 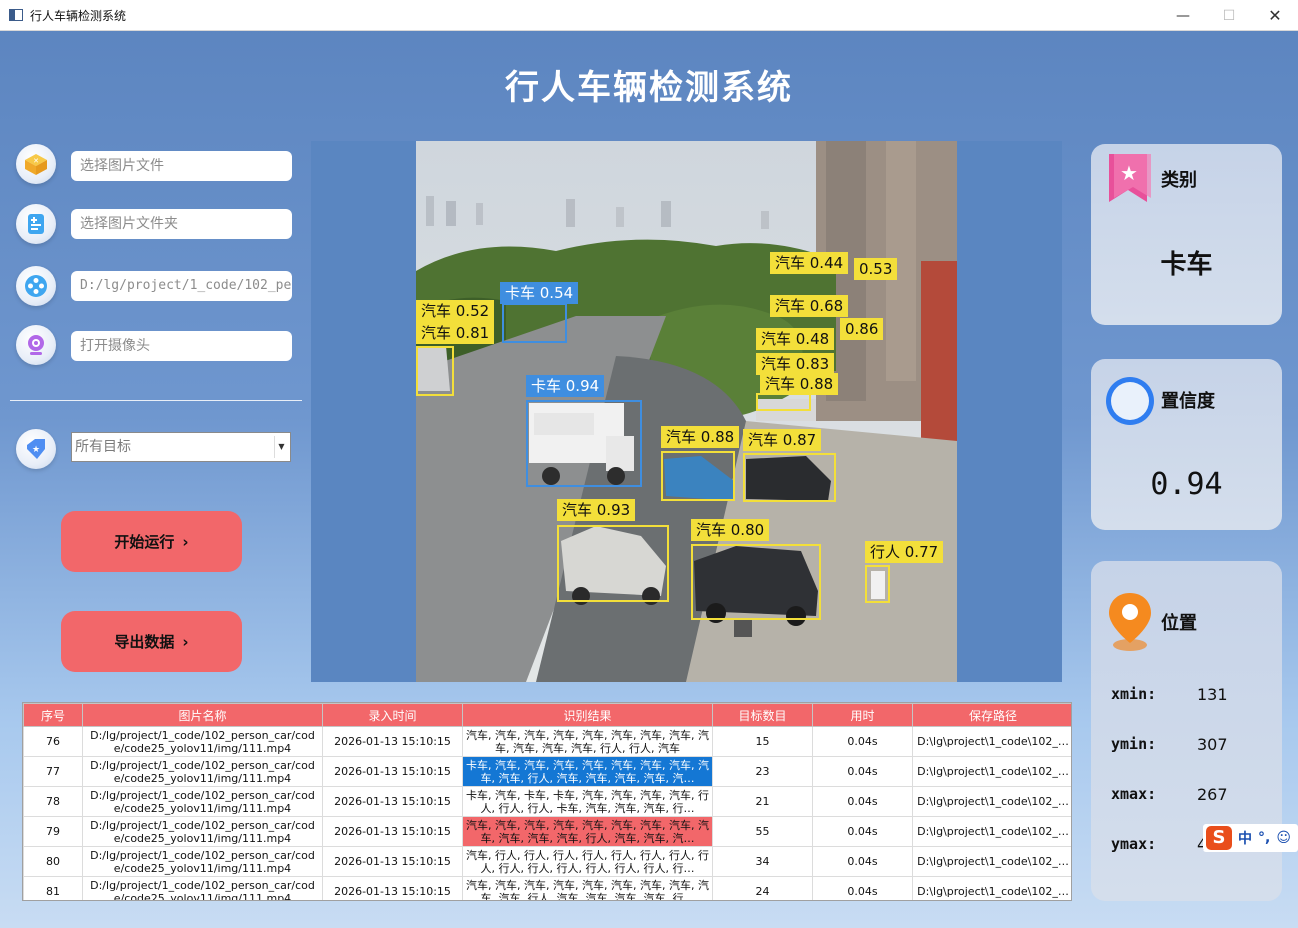 What do you see at coordinates (1212, 744) in the screenshot?
I see `ymin-value: 307` at bounding box center [1212, 744].